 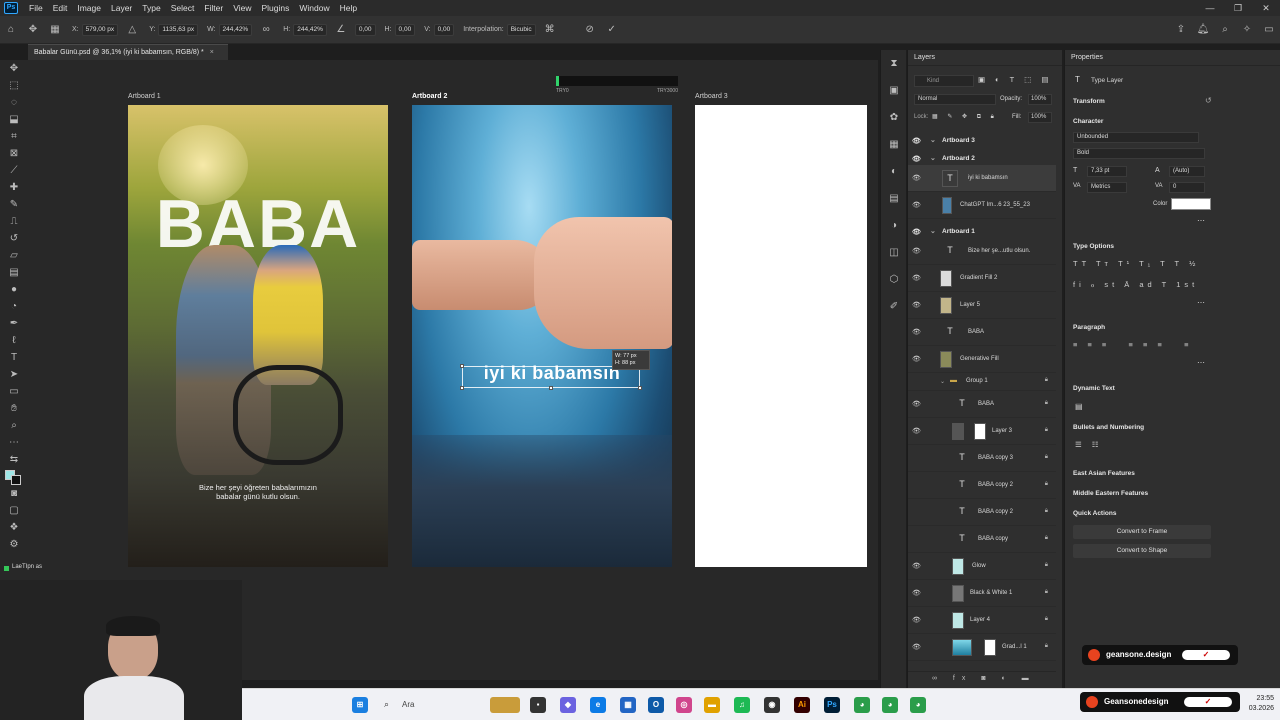 What do you see at coordinates (1136, 137) in the screenshot?
I see `font-family-select: Unbounded` at bounding box center [1136, 137].